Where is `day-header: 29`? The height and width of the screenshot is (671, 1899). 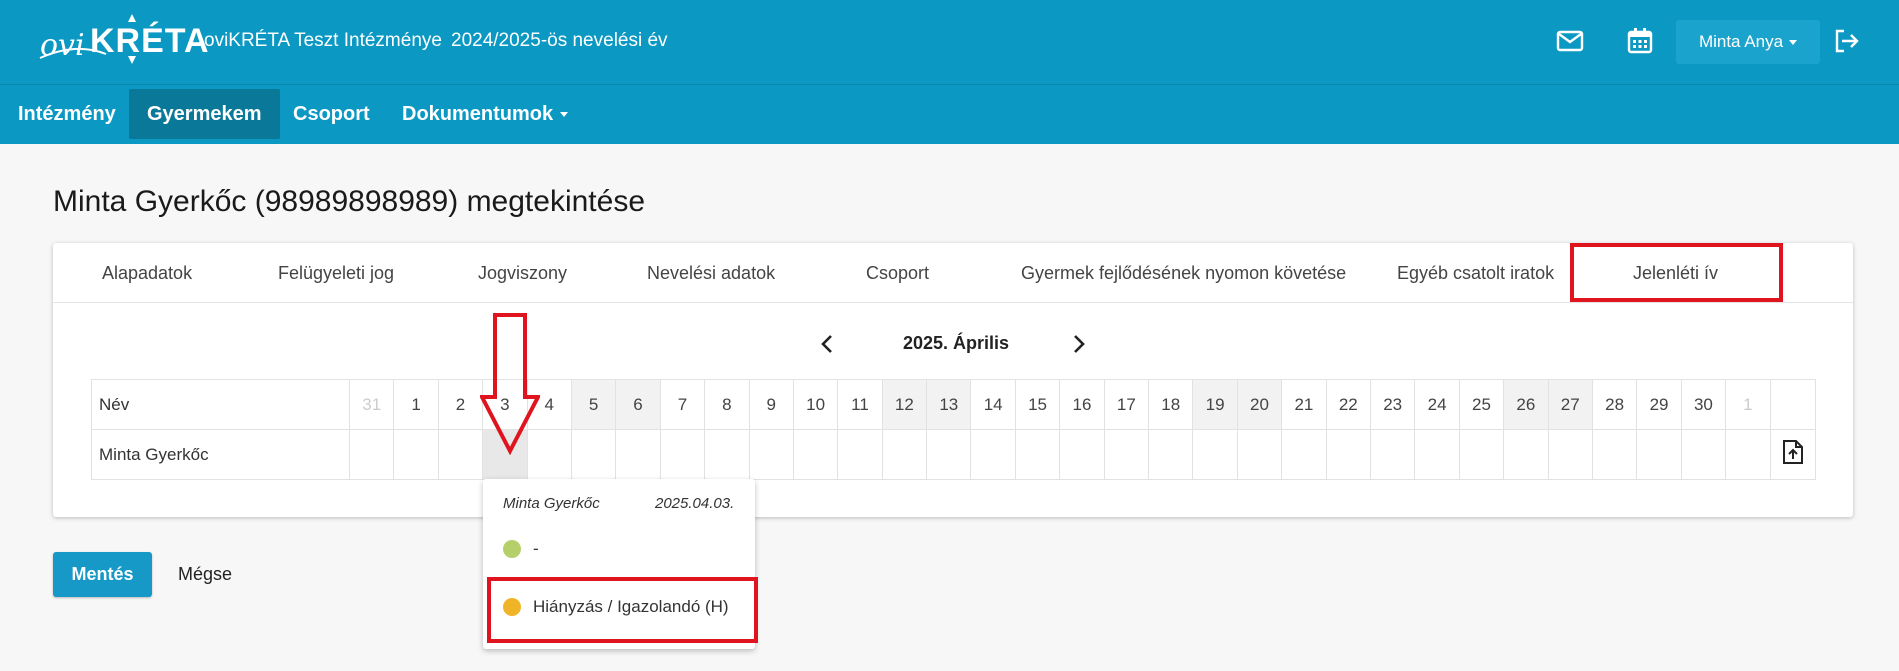 day-header: 29 is located at coordinates (1659, 404).